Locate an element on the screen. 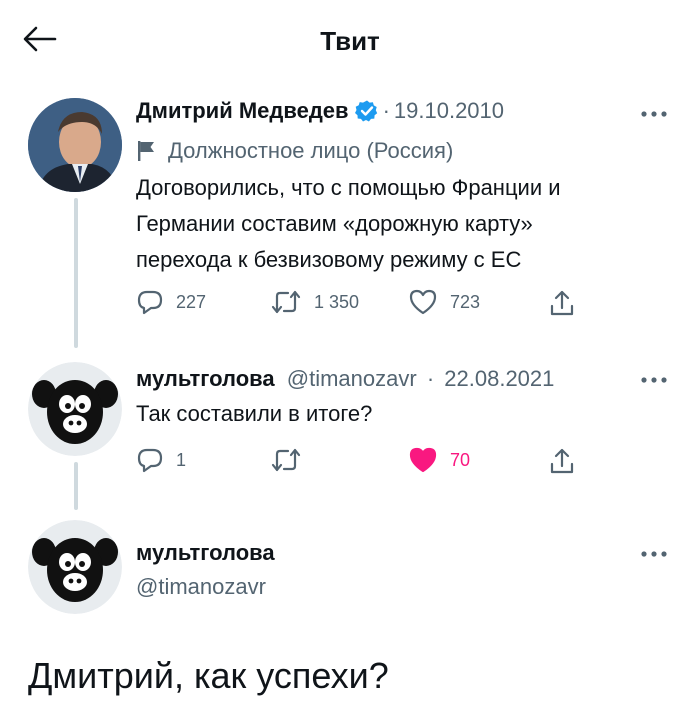 This screenshot has height=725, width=700. like-count: 70 is located at coordinates (460, 459).